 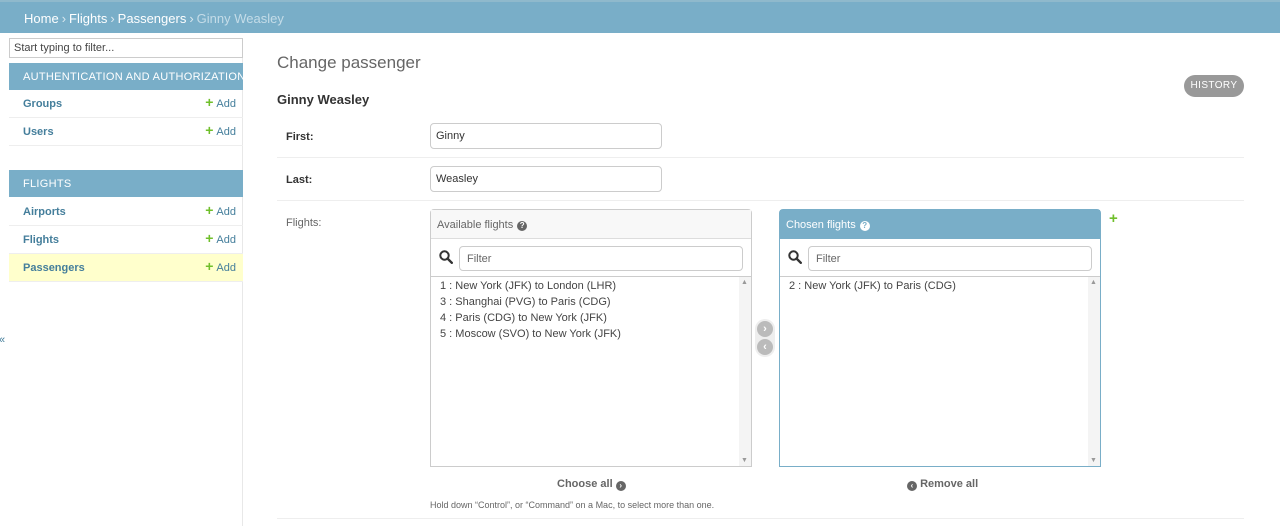 I want to click on list-item: 2 : New York (JFK) to Paris (CDG), so click(x=939, y=286).